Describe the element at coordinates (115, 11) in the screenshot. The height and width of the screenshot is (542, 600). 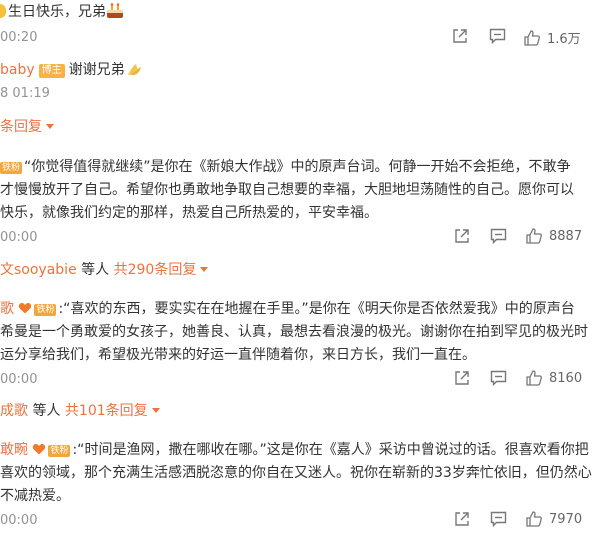
I see `cake-icon` at that location.